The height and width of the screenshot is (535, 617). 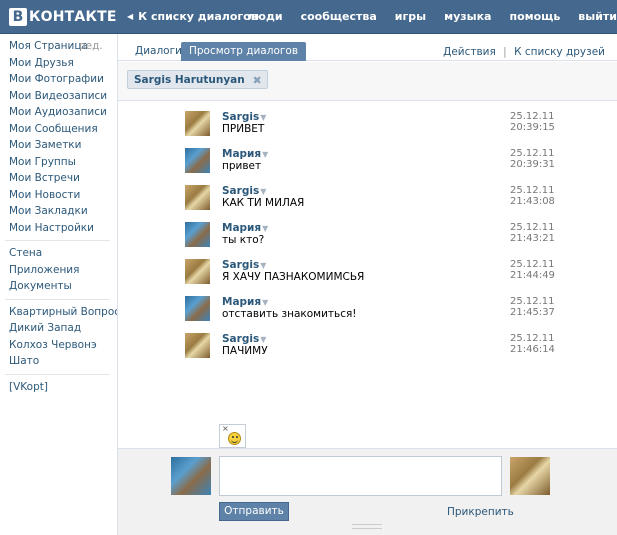 I want to click on nav-games: игры, so click(x=410, y=16).